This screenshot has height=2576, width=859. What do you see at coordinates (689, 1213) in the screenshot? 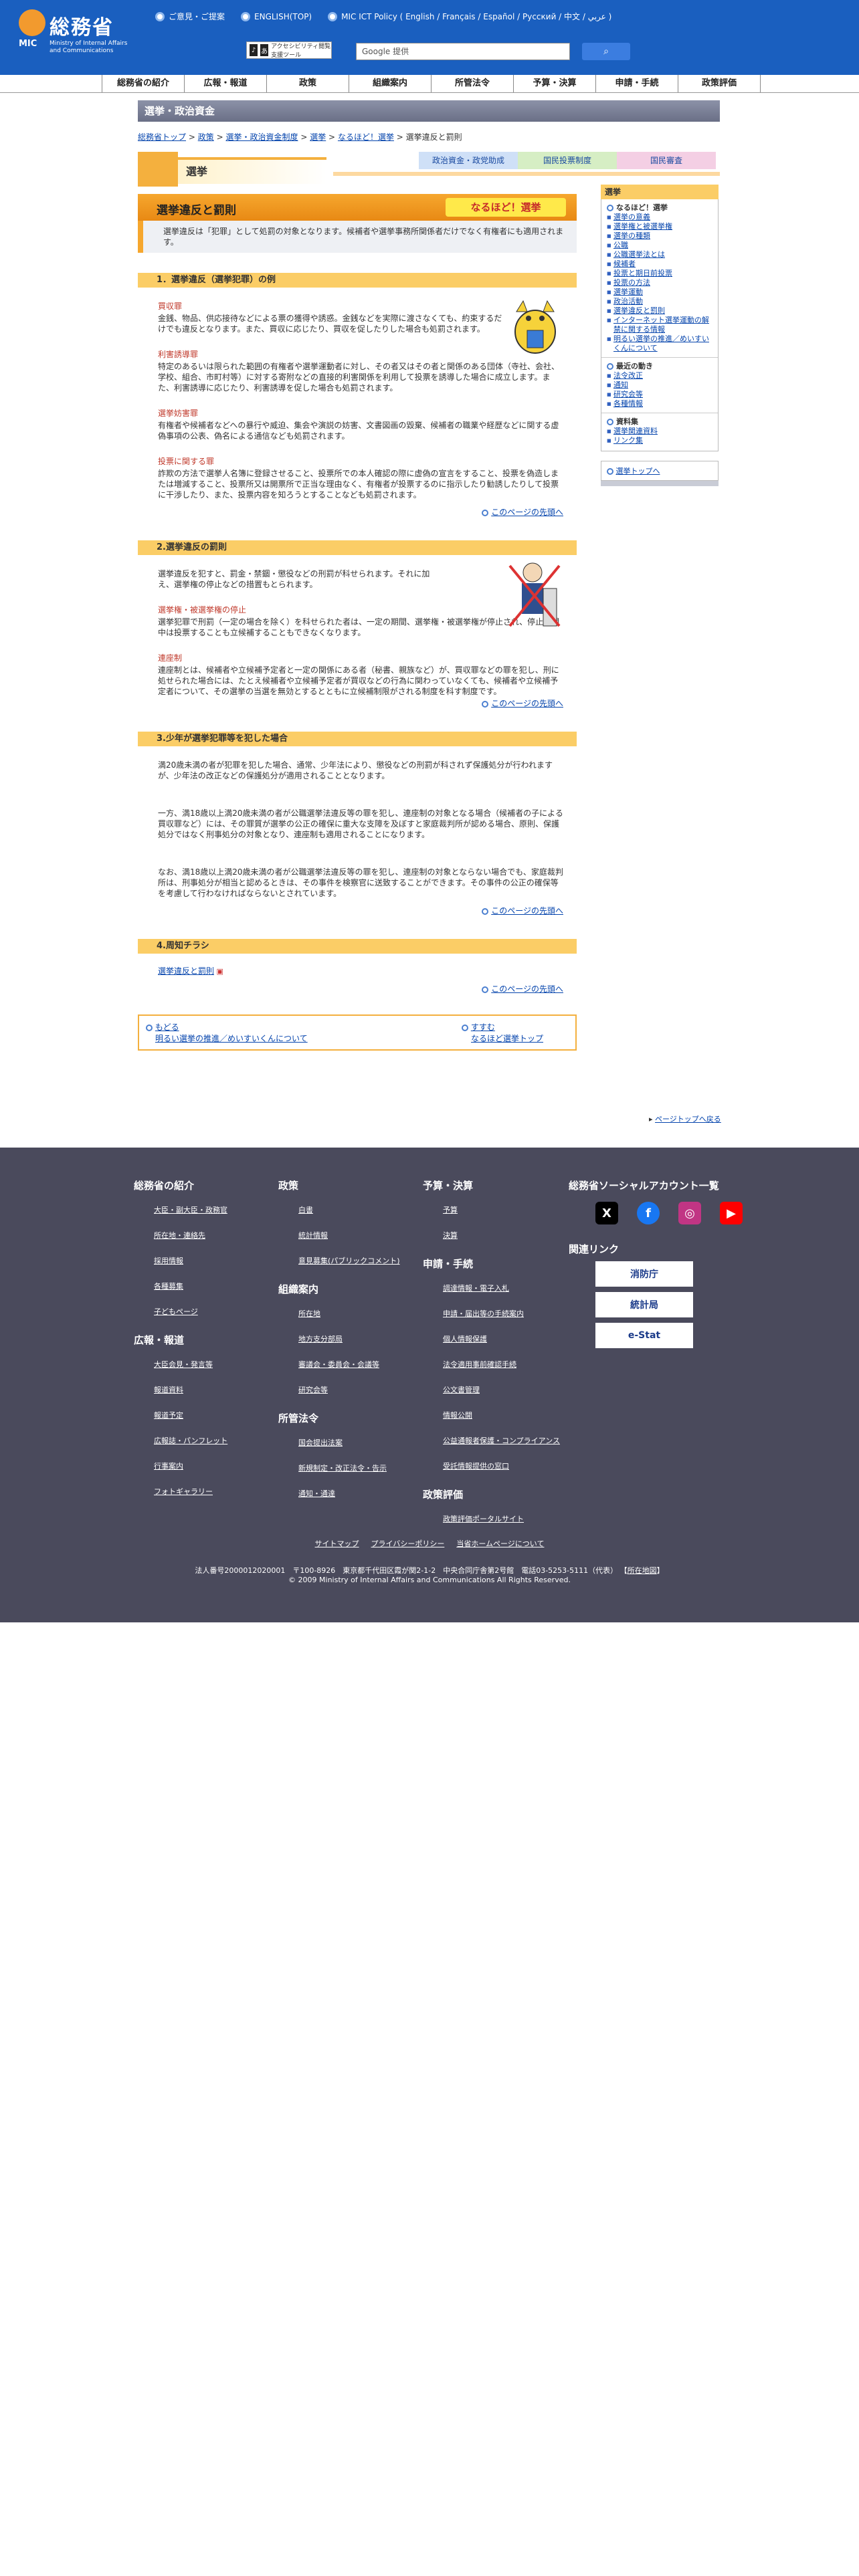
I see `instagram-icon: ◎` at bounding box center [689, 1213].